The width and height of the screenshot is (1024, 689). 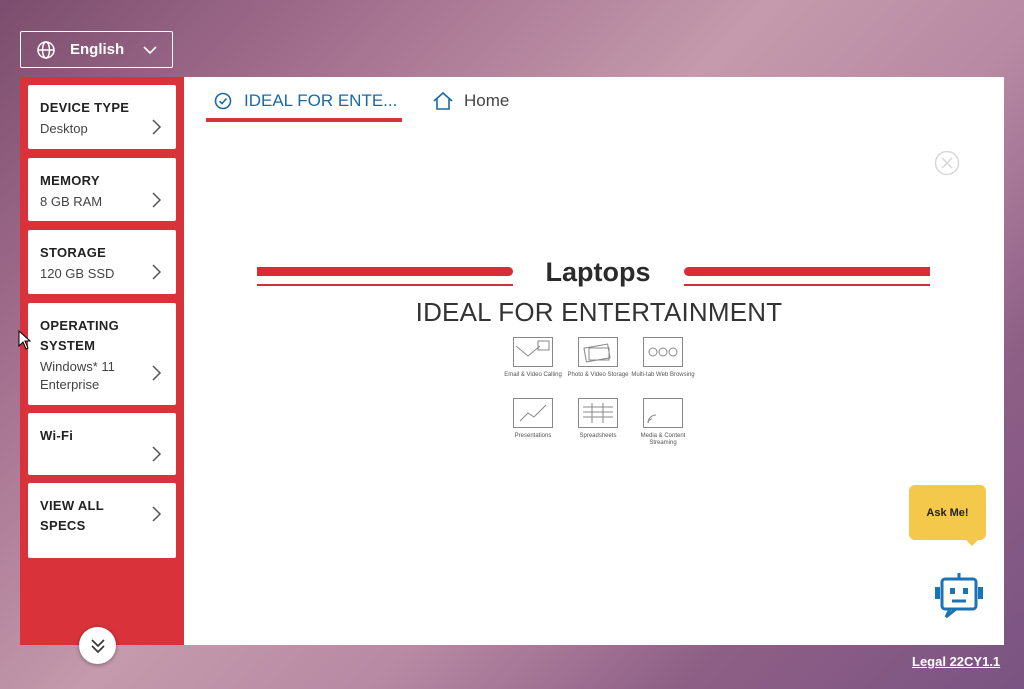 I want to click on spec-card-view-all: VIEW ALL SPECS, so click(x=102, y=520).